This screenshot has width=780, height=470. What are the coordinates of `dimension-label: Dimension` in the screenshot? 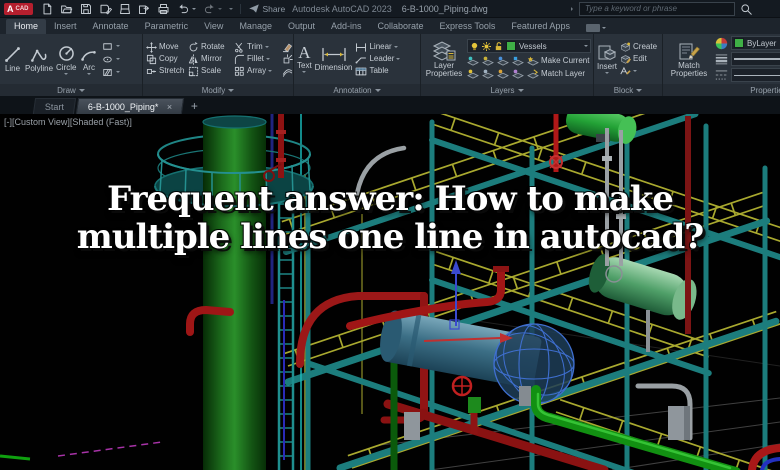 It's located at (333, 67).